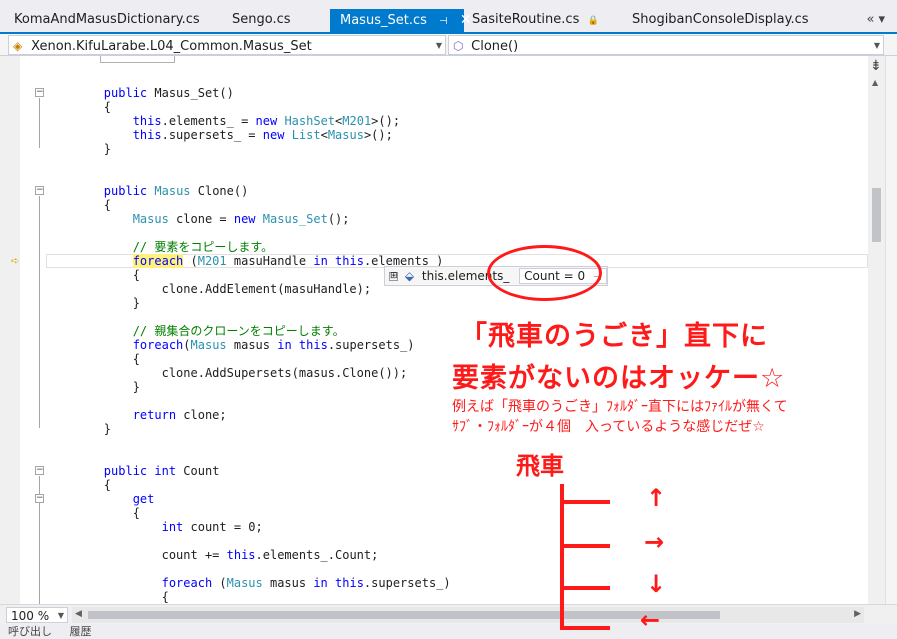  I want to click on tool-tab-call: 呼び出し, so click(30, 631).